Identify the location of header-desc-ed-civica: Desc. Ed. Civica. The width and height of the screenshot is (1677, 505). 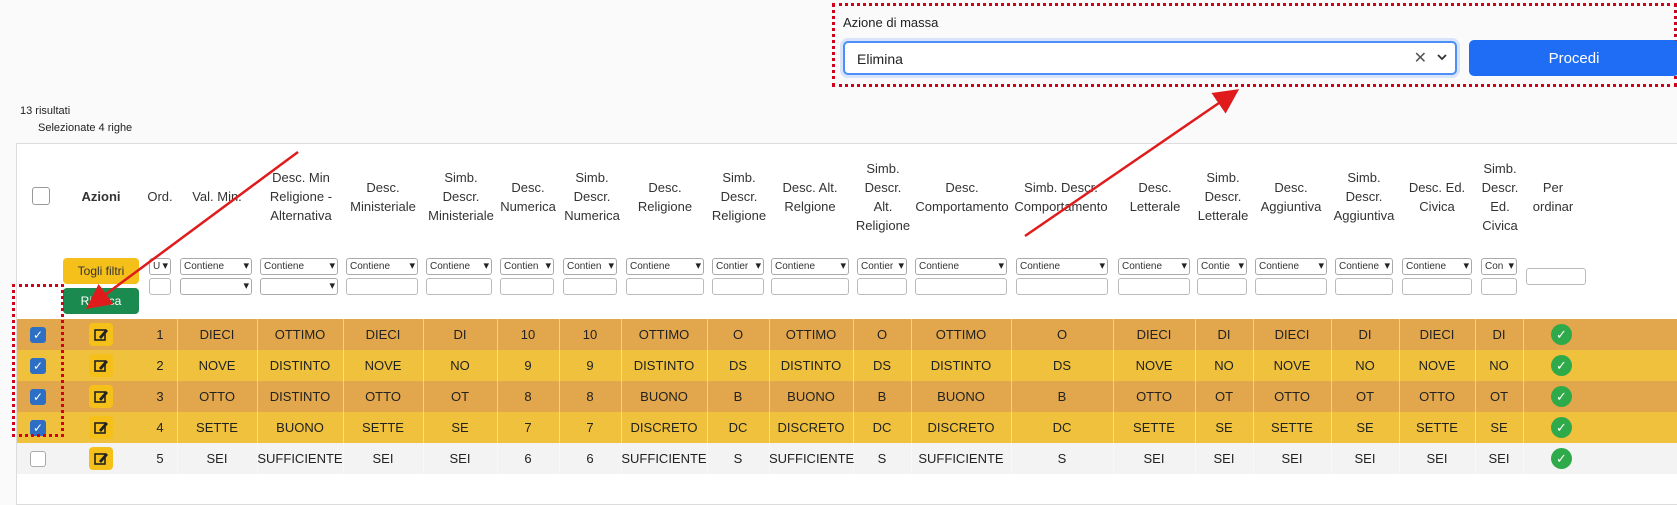
(1437, 196).